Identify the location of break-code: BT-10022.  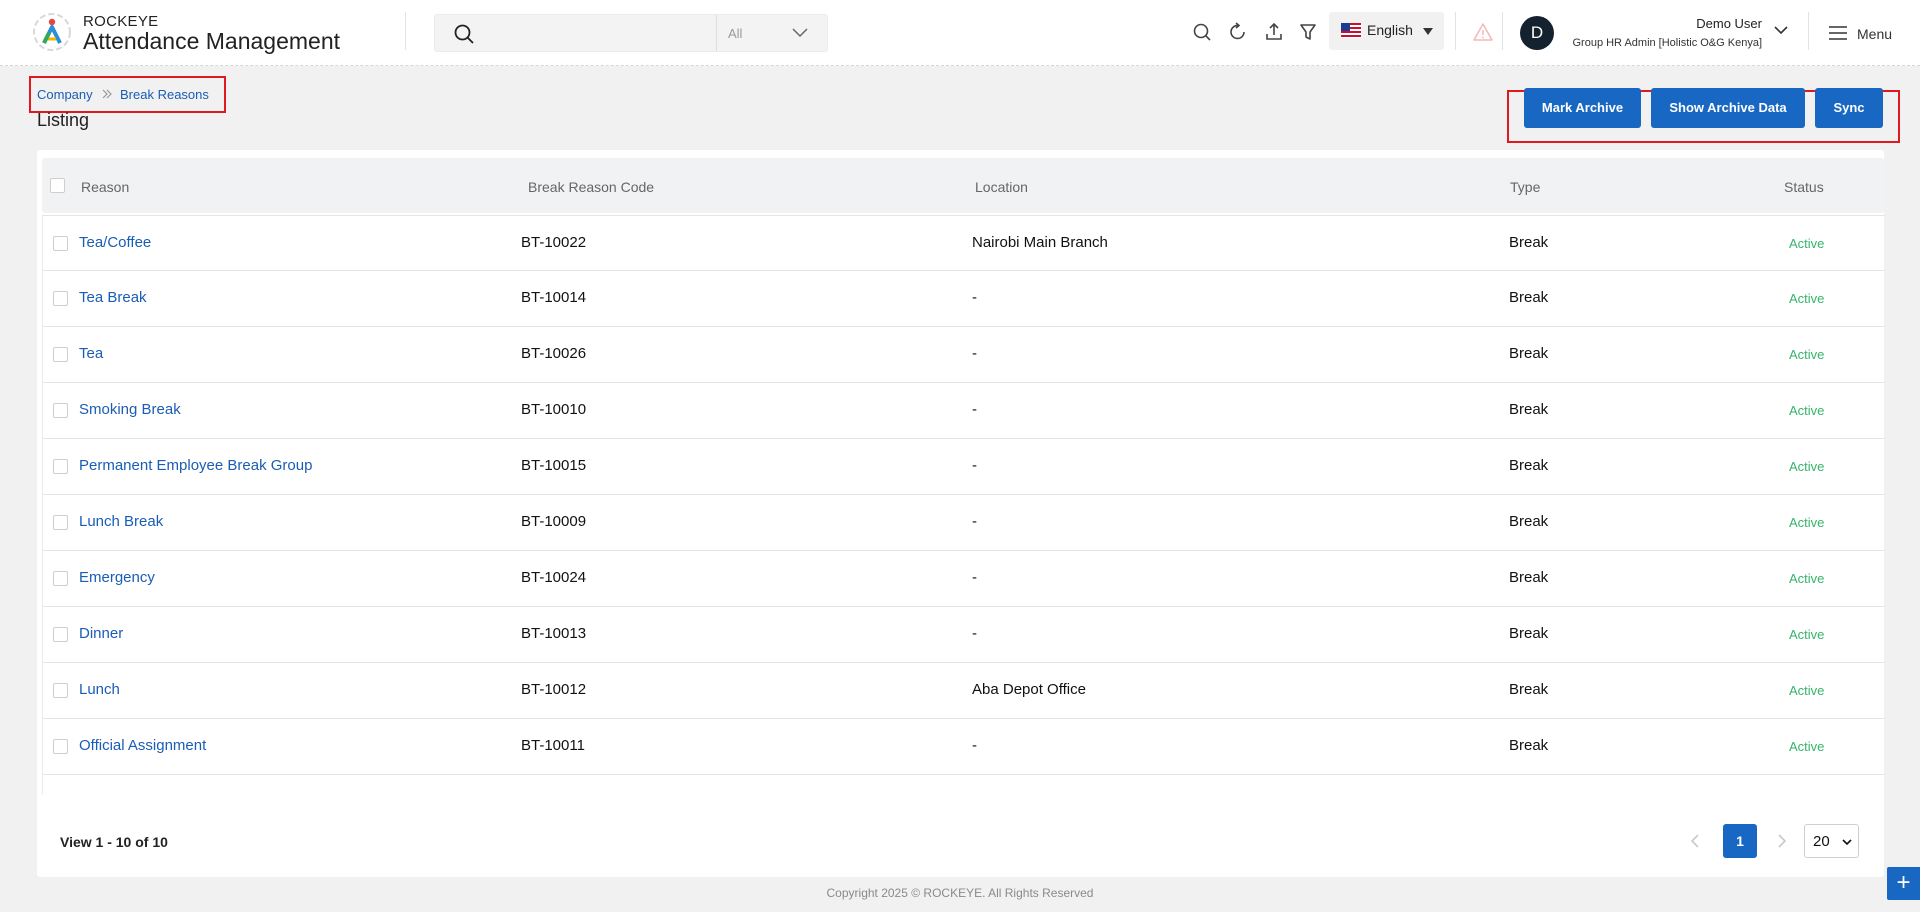
(554, 242).